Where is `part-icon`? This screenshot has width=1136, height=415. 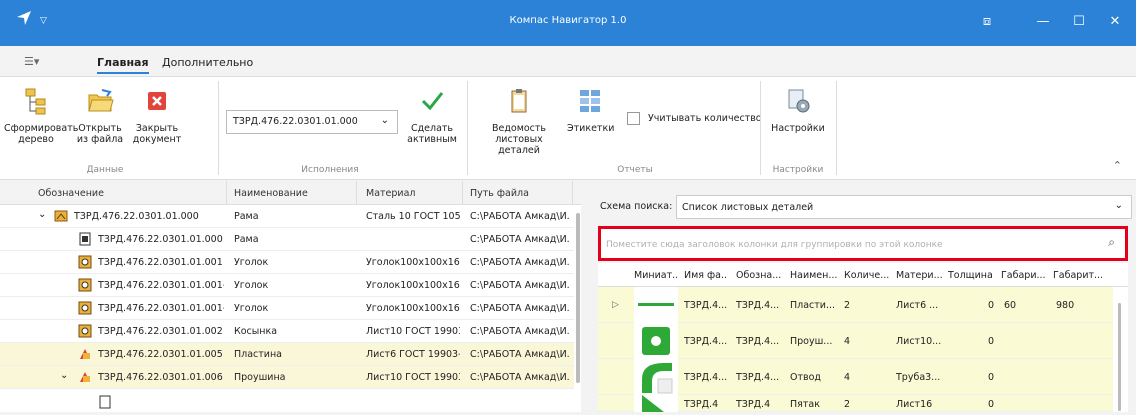 part-icon is located at coordinates (85, 308).